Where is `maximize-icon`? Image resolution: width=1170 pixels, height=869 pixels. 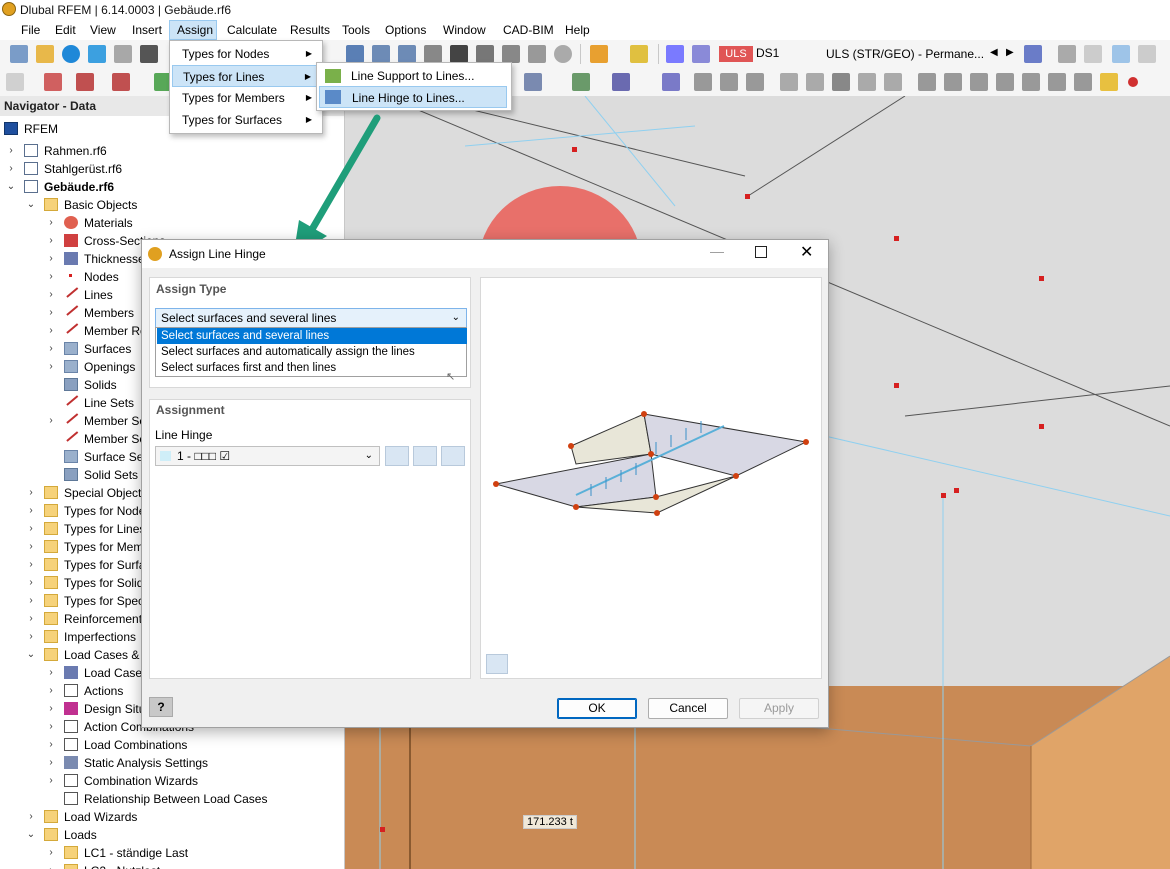 maximize-icon is located at coordinates (761, 252).